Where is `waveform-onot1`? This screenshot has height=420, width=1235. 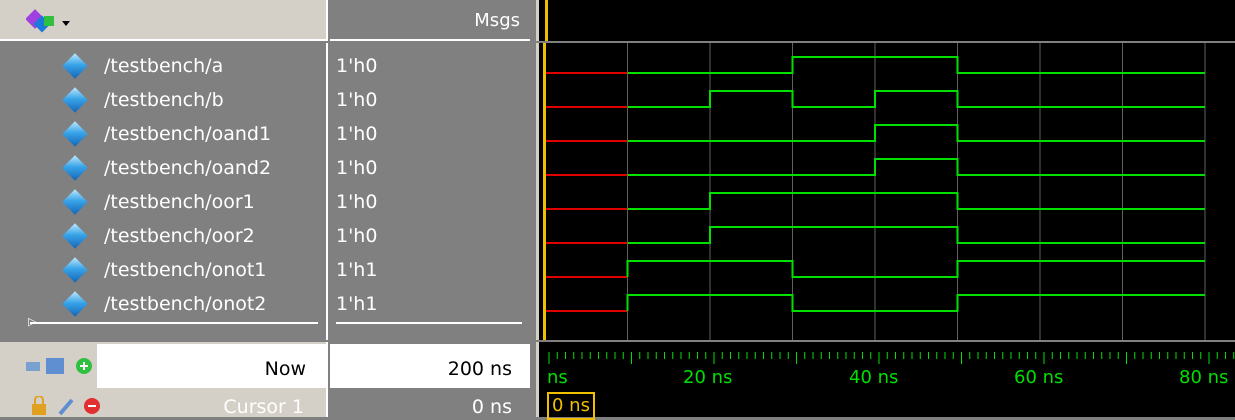
waveform-onot1 is located at coordinates (916, 269).